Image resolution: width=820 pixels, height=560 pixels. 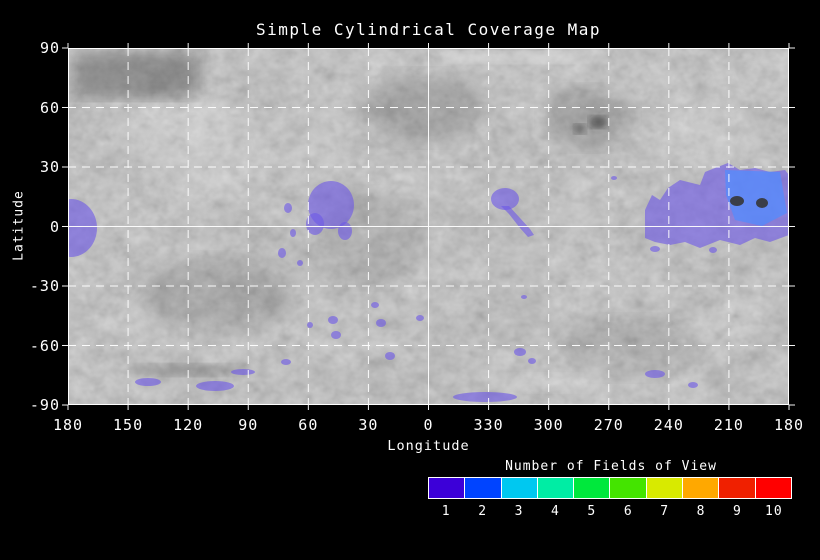 I want to click on y-tick-label: -60, so click(x=44, y=345).